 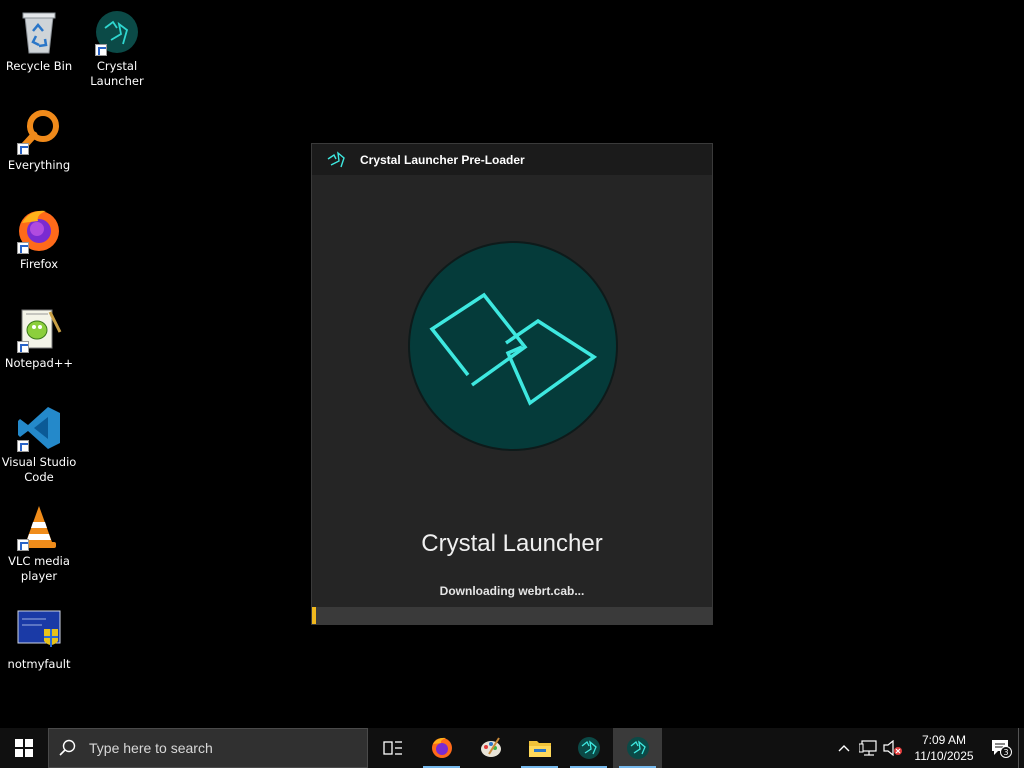 I want to click on desktop-icon-label: Visual Studio Code, so click(x=39, y=469).